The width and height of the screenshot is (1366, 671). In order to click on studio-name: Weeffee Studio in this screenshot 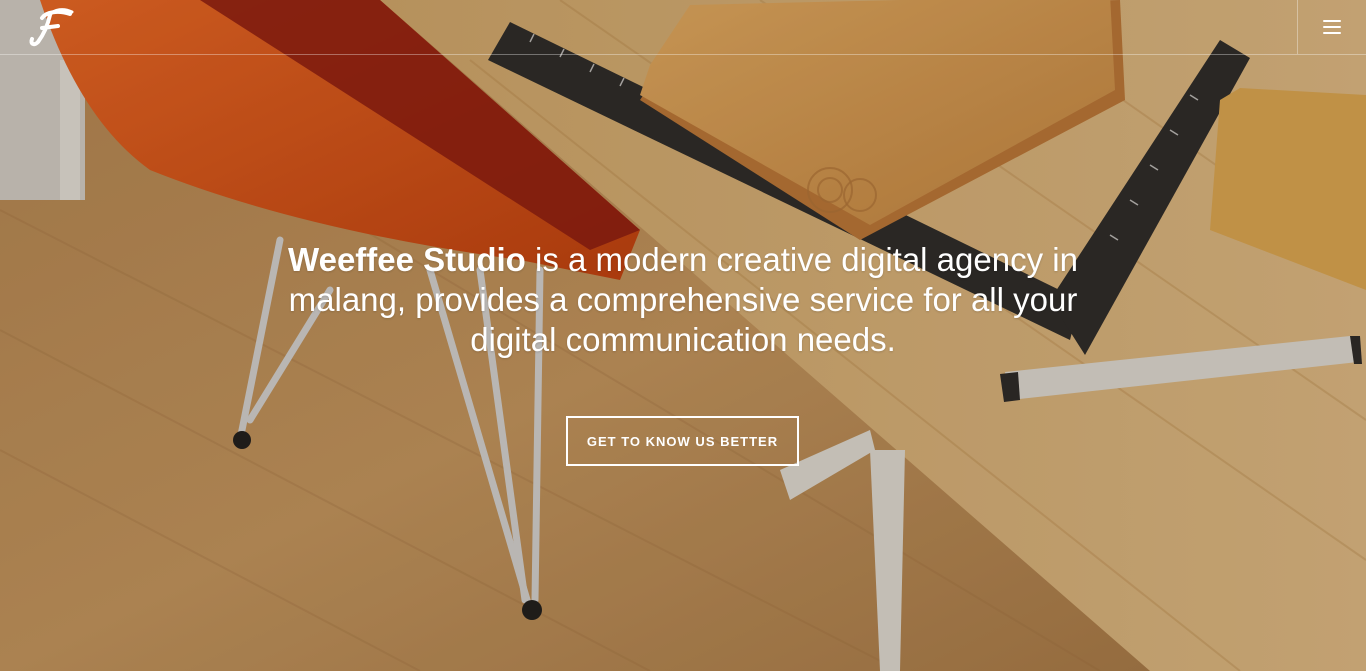, I will do `click(407, 259)`.